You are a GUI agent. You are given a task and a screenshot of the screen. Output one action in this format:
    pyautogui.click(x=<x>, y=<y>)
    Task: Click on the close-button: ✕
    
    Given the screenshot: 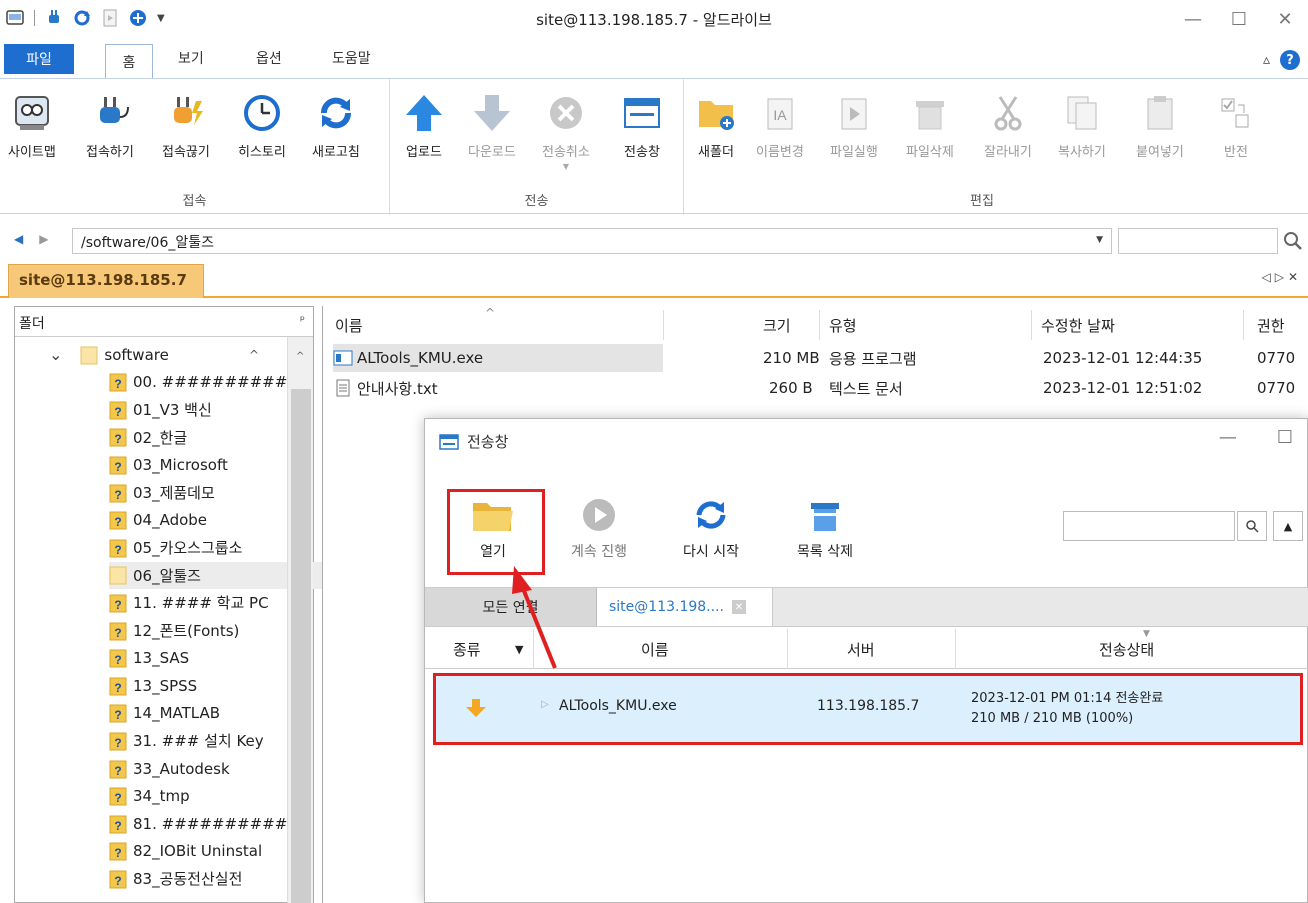 What is the action you would take?
    pyautogui.click(x=1285, y=19)
    